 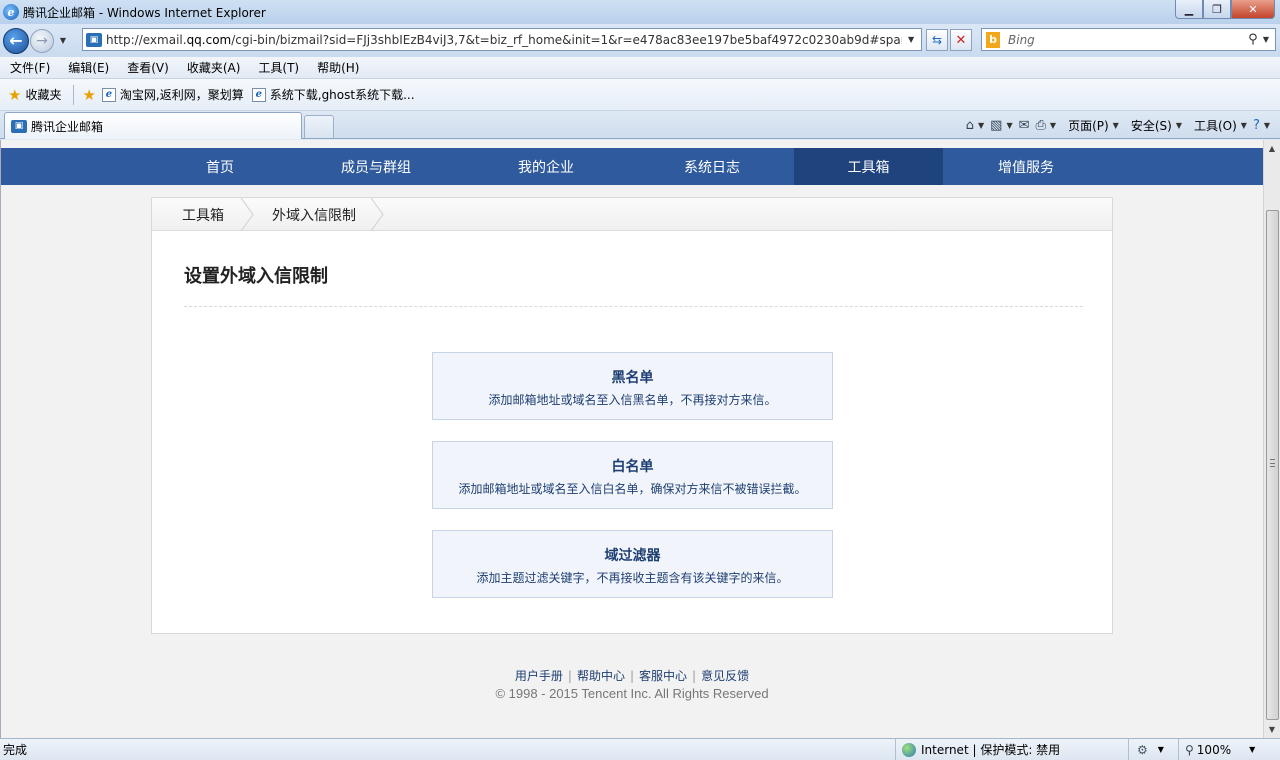 I want to click on print-dropdown-icon: ▼, so click(x=1053, y=125).